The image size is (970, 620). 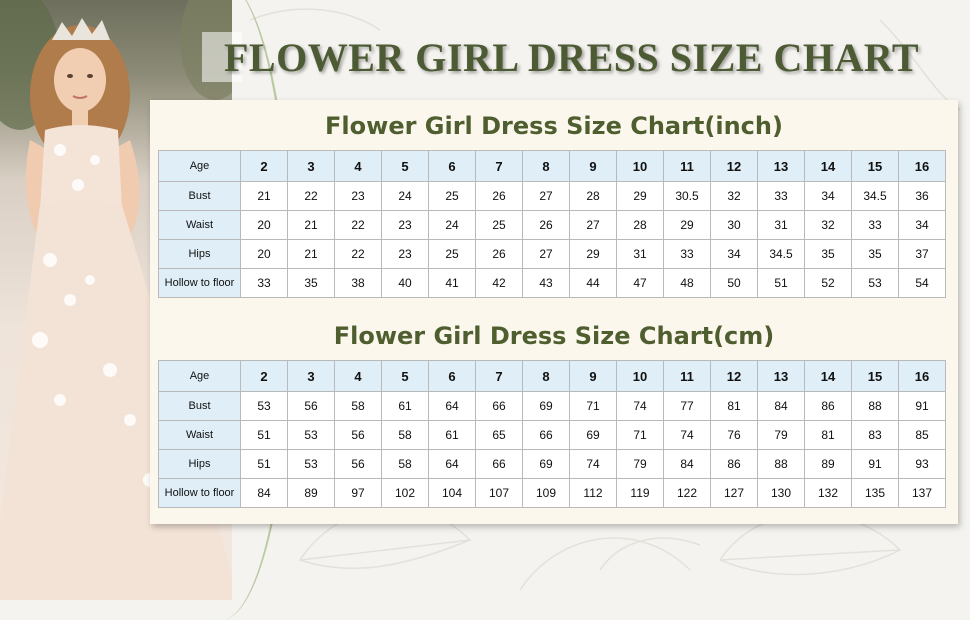 I want to click on measurement-cell: 107, so click(x=499, y=493).